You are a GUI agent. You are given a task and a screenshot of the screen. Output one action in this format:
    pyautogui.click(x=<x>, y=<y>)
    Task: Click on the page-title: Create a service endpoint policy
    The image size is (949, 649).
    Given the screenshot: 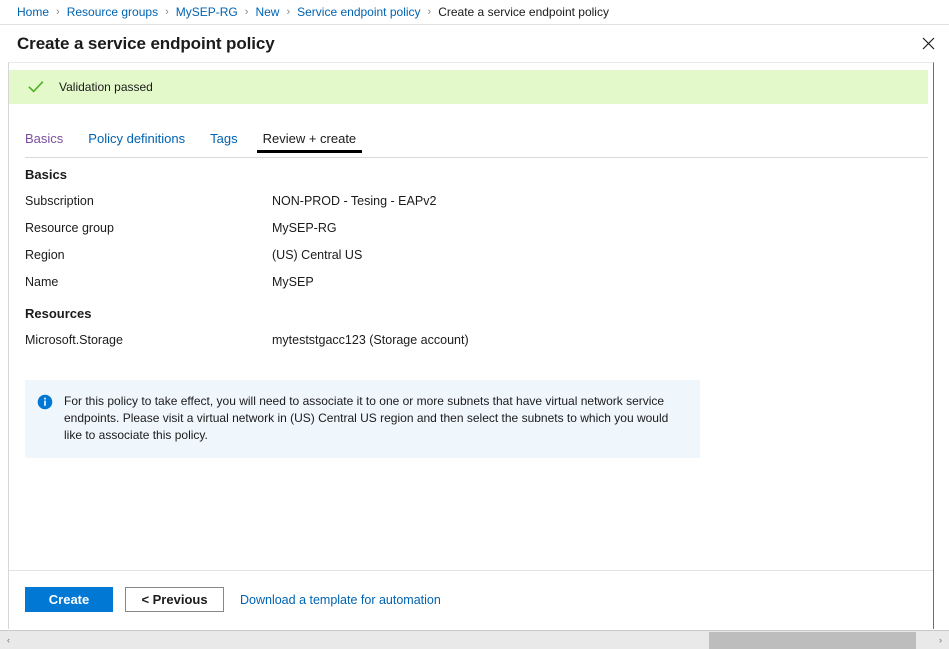 What is the action you would take?
    pyautogui.click(x=146, y=43)
    